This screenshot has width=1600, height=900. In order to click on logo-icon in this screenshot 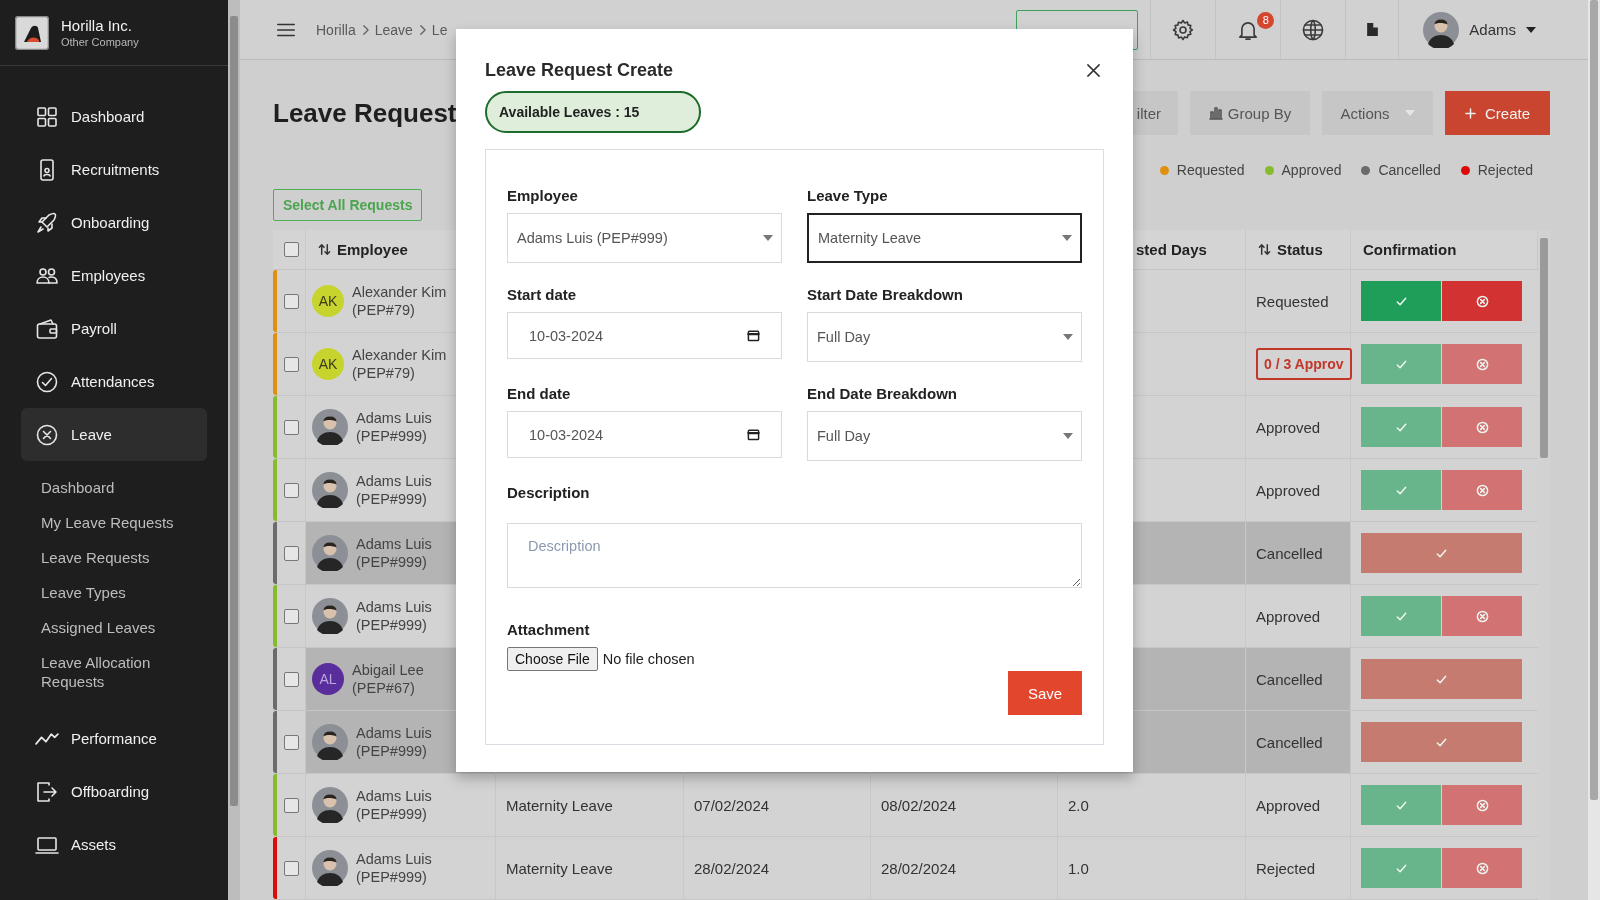, I will do `click(32, 32)`.